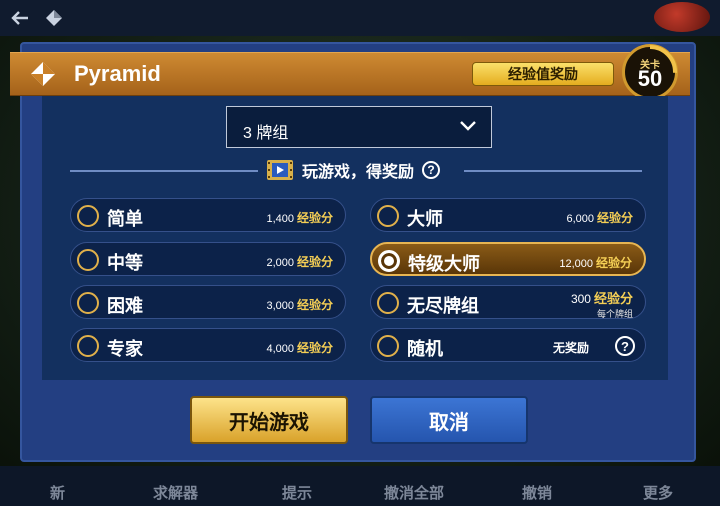 The width and height of the screenshot is (720, 506). Describe the element at coordinates (175, 492) in the screenshot. I see `bottom-solver: 求解器` at that location.